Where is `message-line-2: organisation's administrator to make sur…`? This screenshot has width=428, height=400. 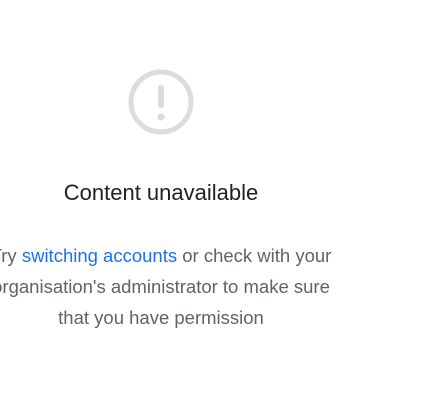 message-line-2: organisation's administrator to make sur… is located at coordinates (165, 286).